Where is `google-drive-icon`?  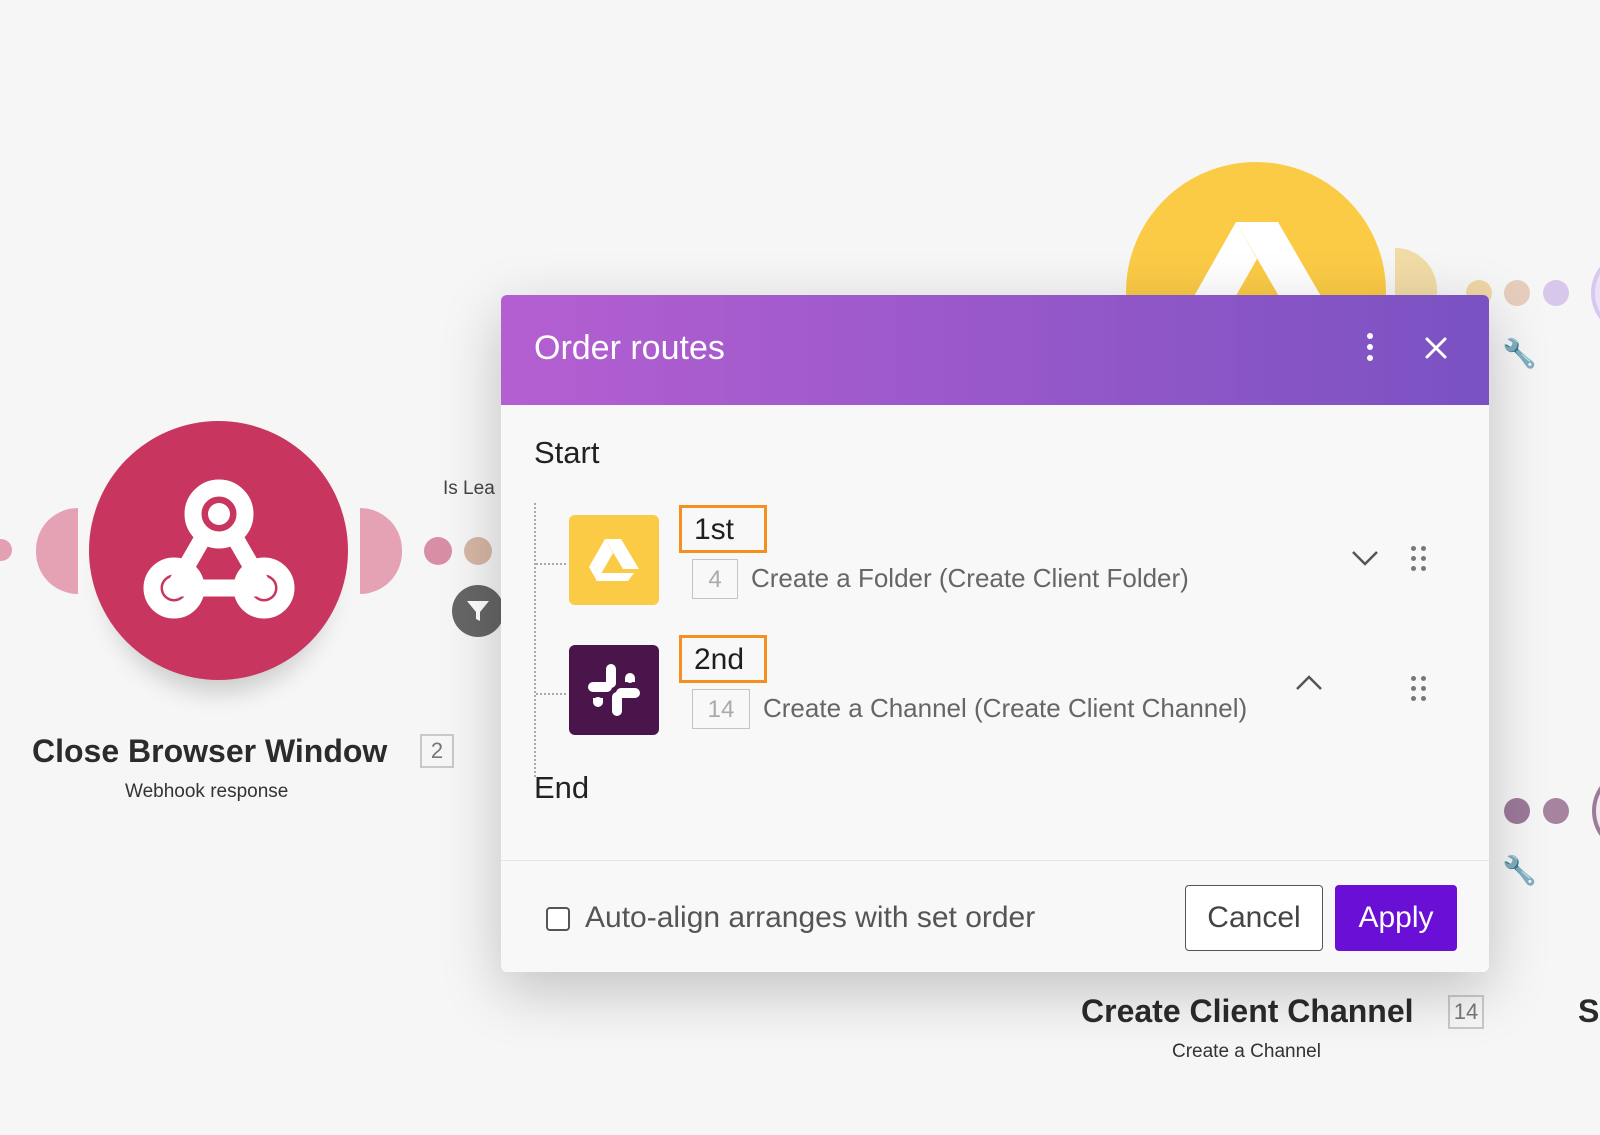 google-drive-icon is located at coordinates (614, 560).